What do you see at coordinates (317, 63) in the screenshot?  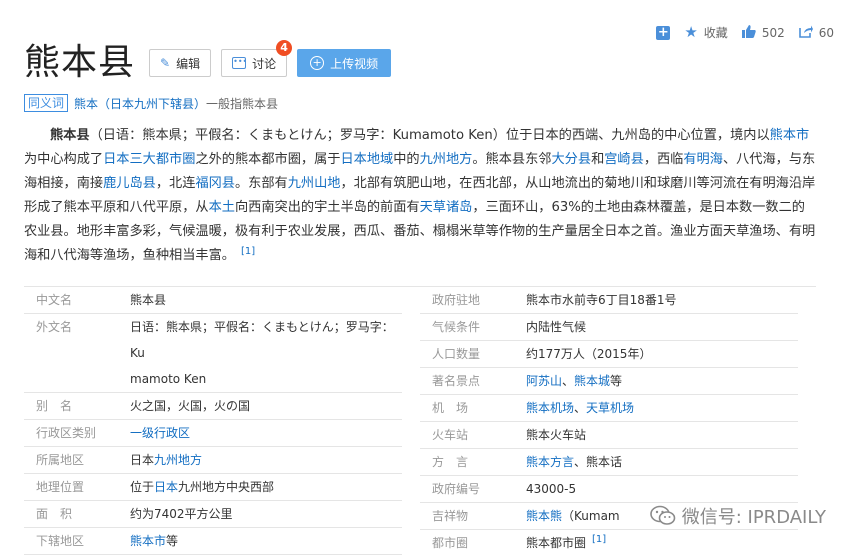 I see `plus-circle-icon: +` at bounding box center [317, 63].